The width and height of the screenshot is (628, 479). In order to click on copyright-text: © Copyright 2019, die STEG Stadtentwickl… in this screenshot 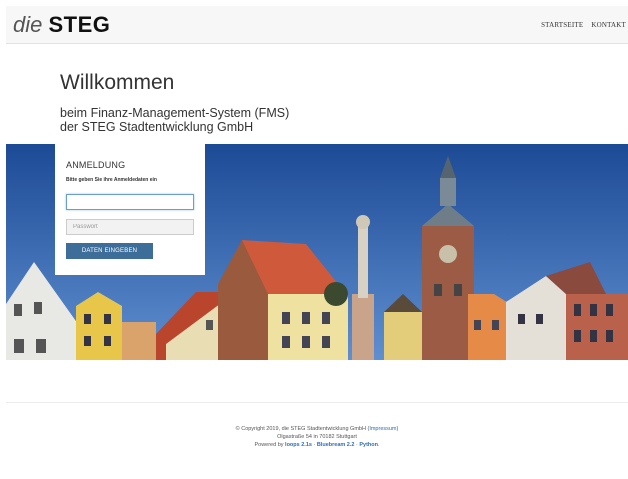, I will do `click(302, 429)`.